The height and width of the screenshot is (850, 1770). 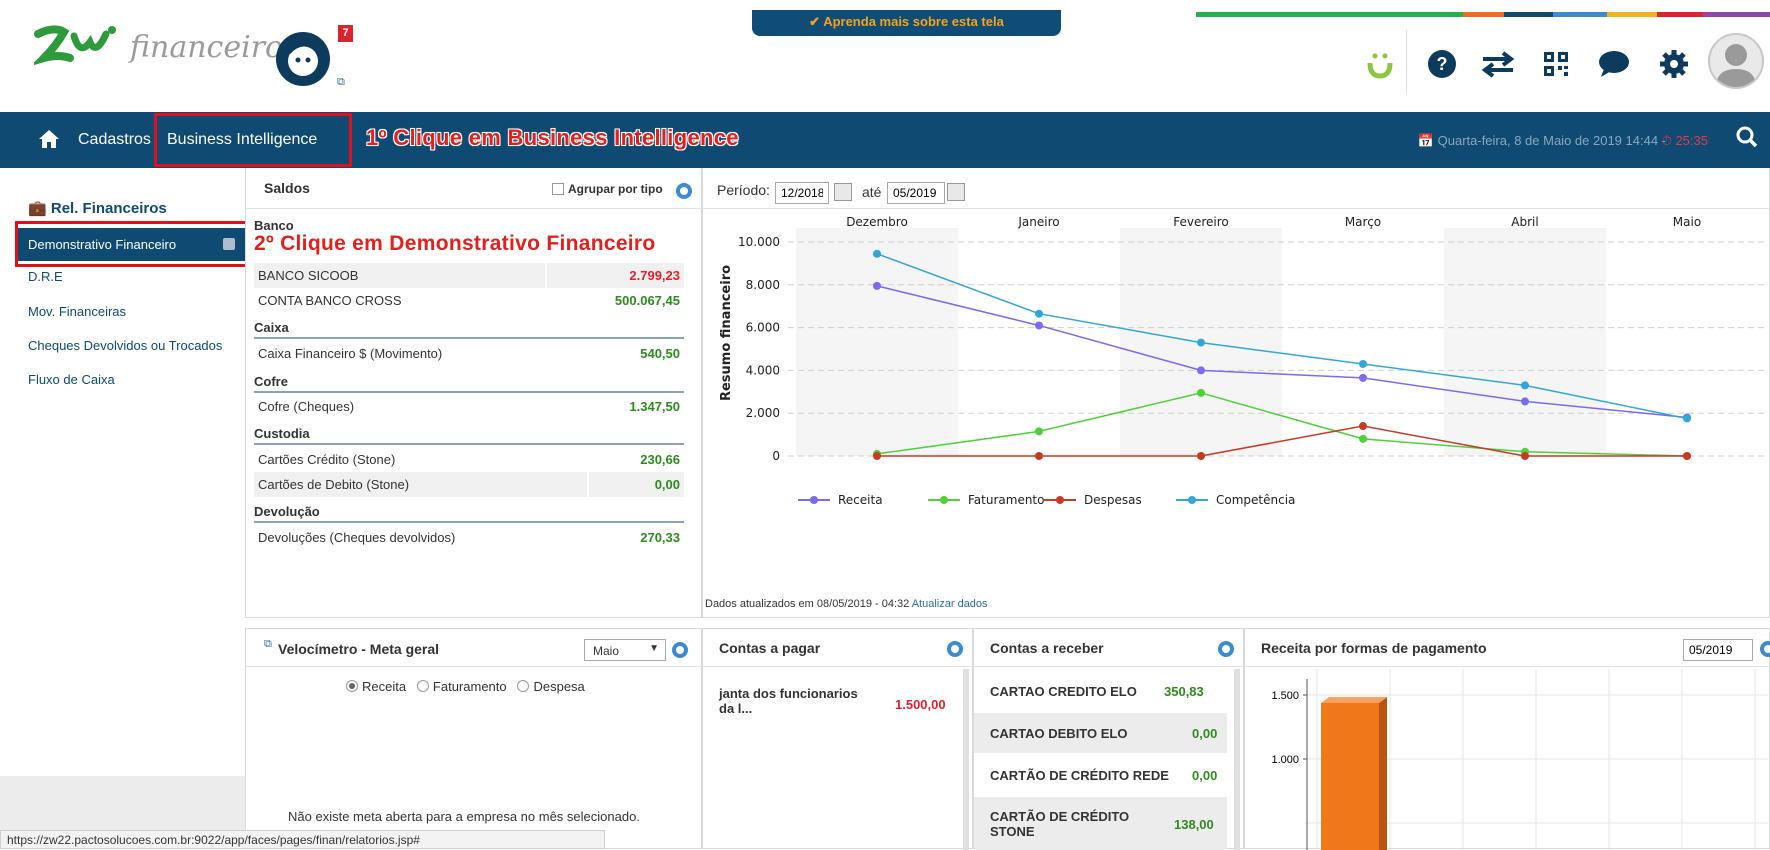 I want to click on agrupar-checkbox: Agrupar por tipo, so click(x=607, y=189).